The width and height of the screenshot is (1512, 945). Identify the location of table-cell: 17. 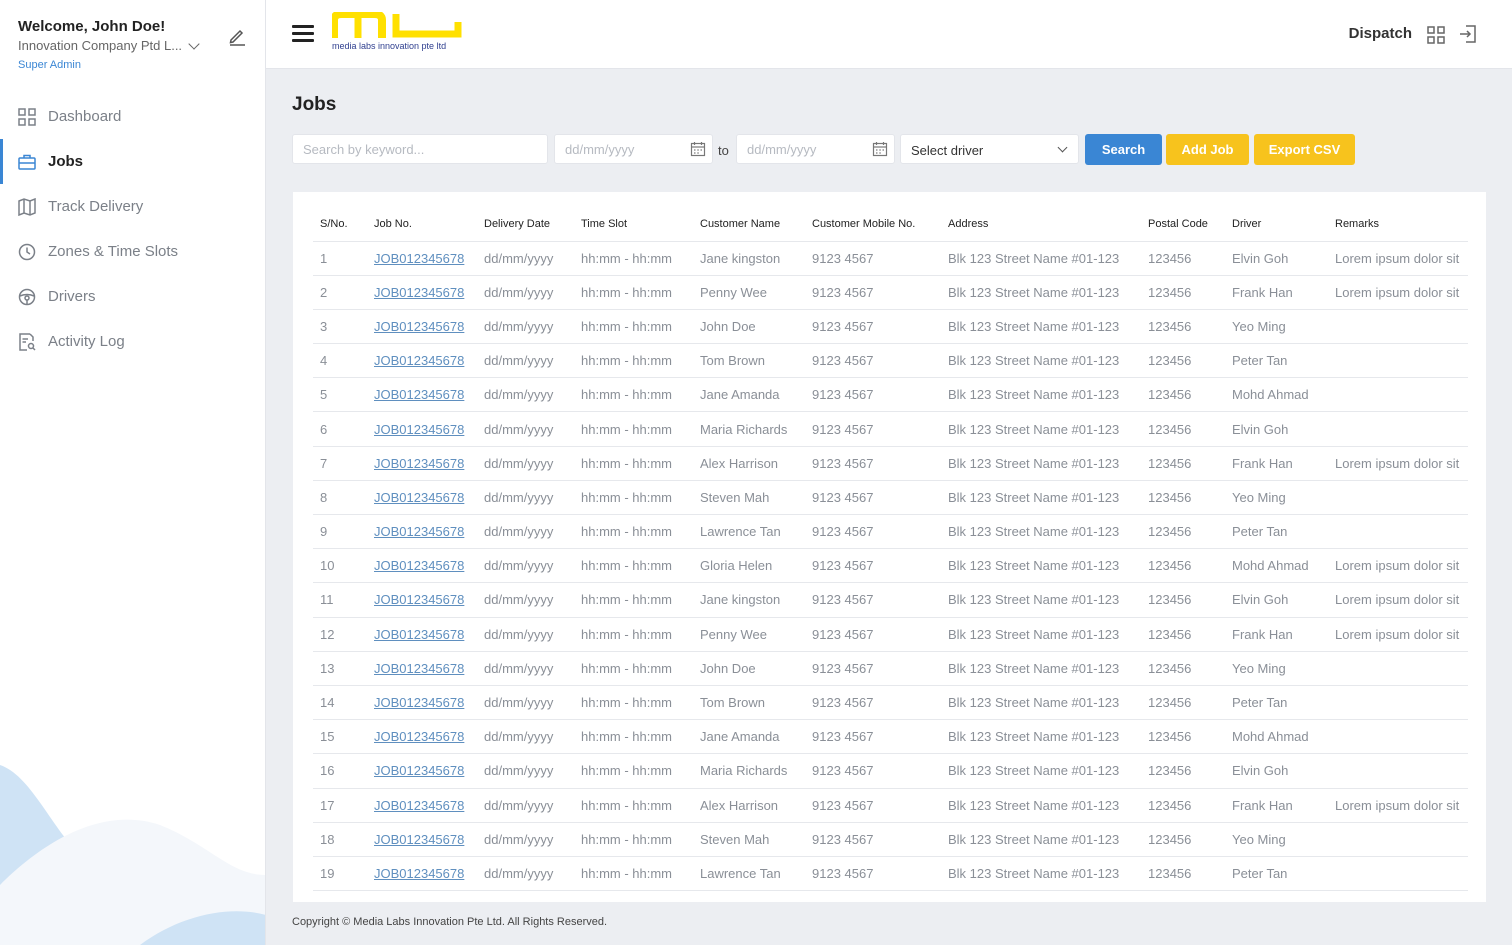
(340, 805).